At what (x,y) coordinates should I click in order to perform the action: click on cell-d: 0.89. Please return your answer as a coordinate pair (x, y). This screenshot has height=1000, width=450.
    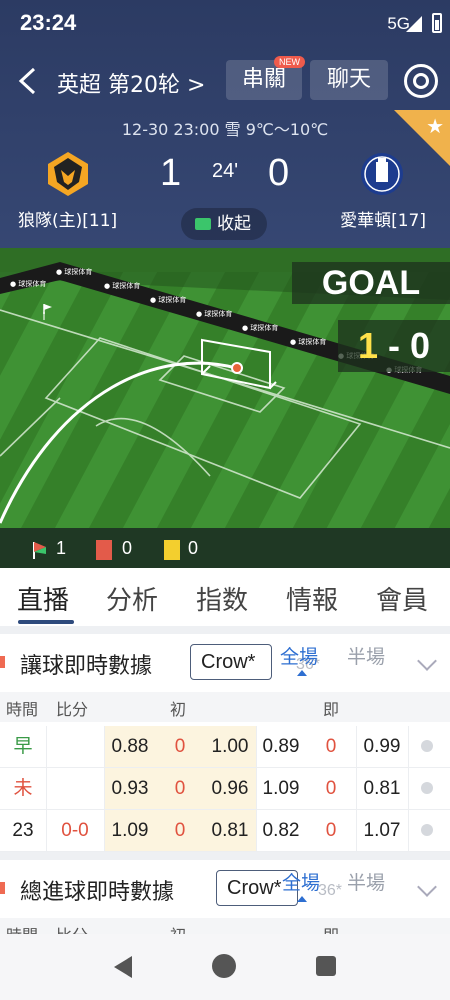
    Looking at the image, I should click on (281, 746).